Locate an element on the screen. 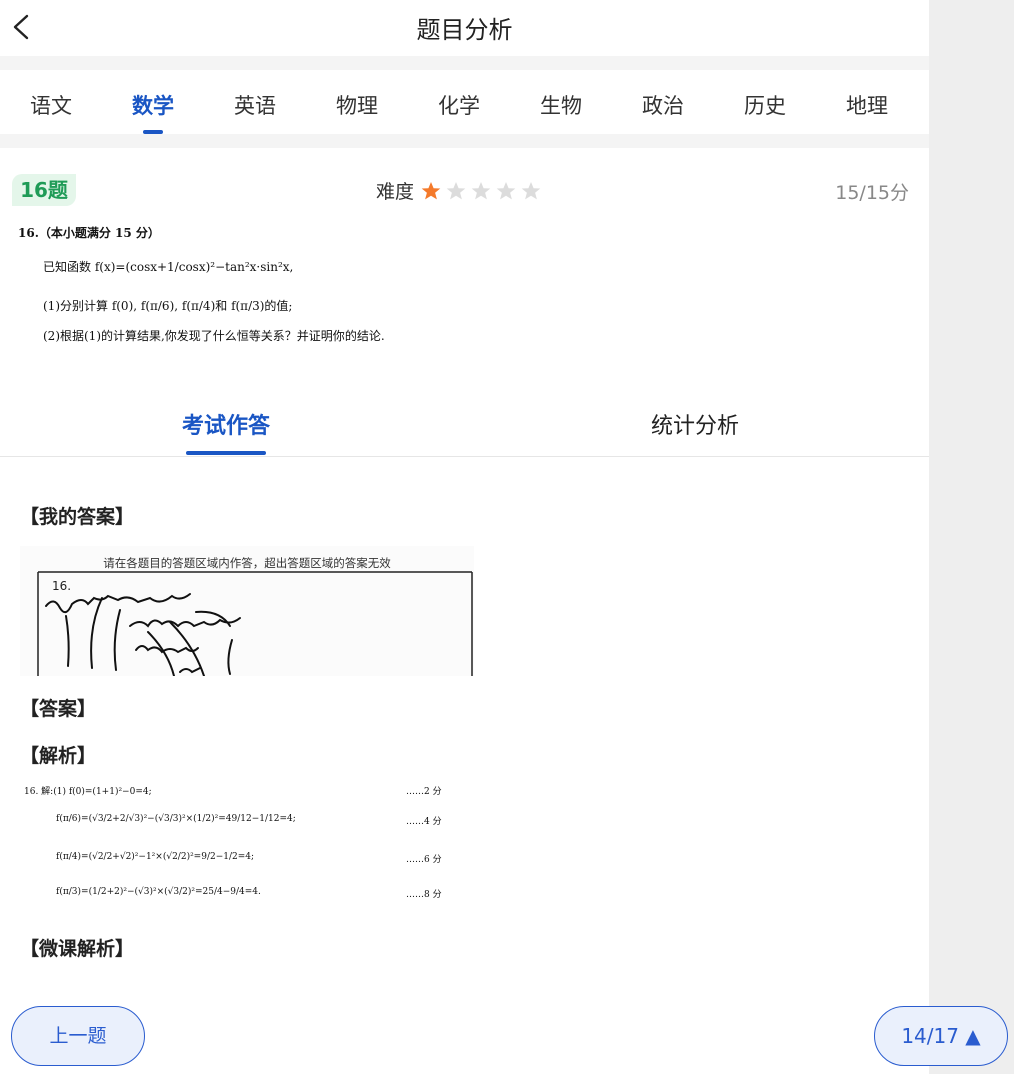  answer-heading: 【答案】 is located at coordinates (58, 709).